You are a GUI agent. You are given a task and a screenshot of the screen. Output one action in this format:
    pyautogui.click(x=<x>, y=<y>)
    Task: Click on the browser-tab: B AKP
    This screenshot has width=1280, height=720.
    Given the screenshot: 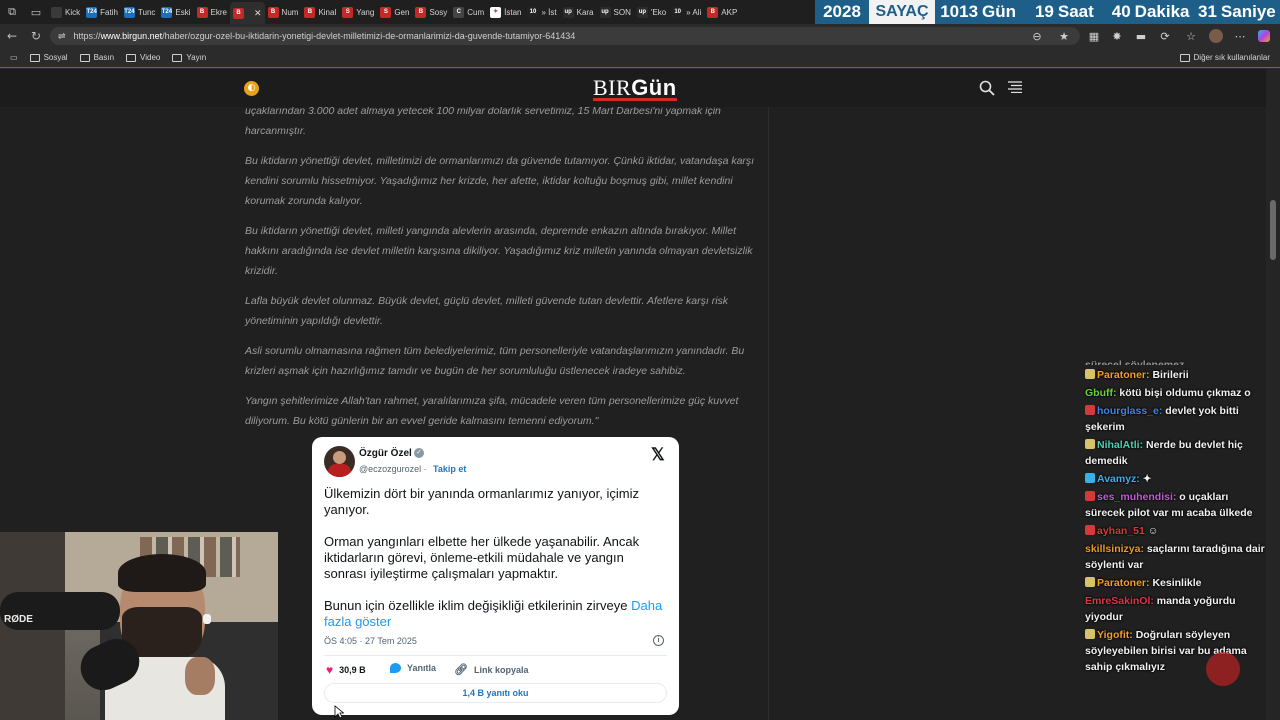 What is the action you would take?
    pyautogui.click(x=722, y=12)
    